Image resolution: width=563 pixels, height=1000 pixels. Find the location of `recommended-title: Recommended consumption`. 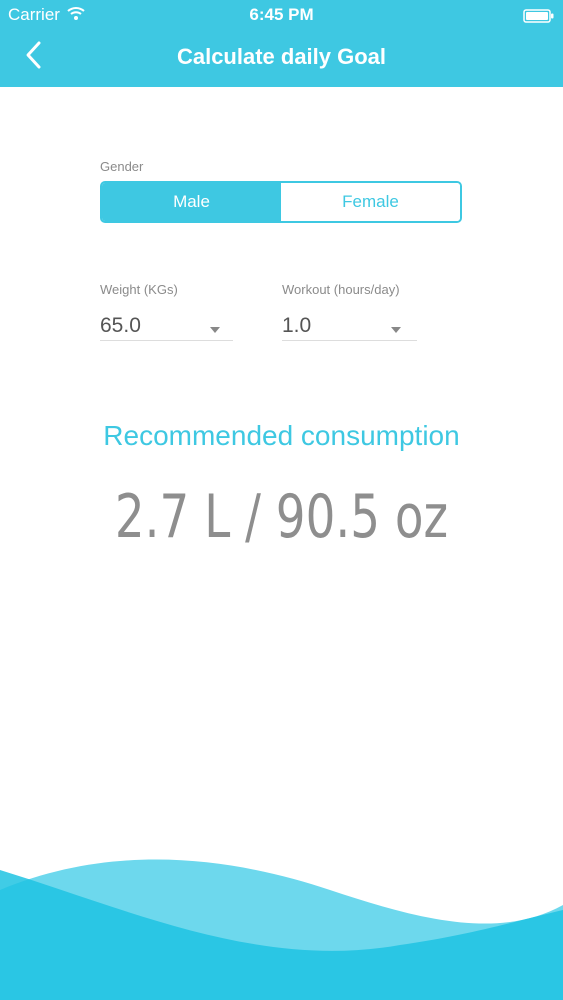

recommended-title: Recommended consumption is located at coordinates (281, 435).